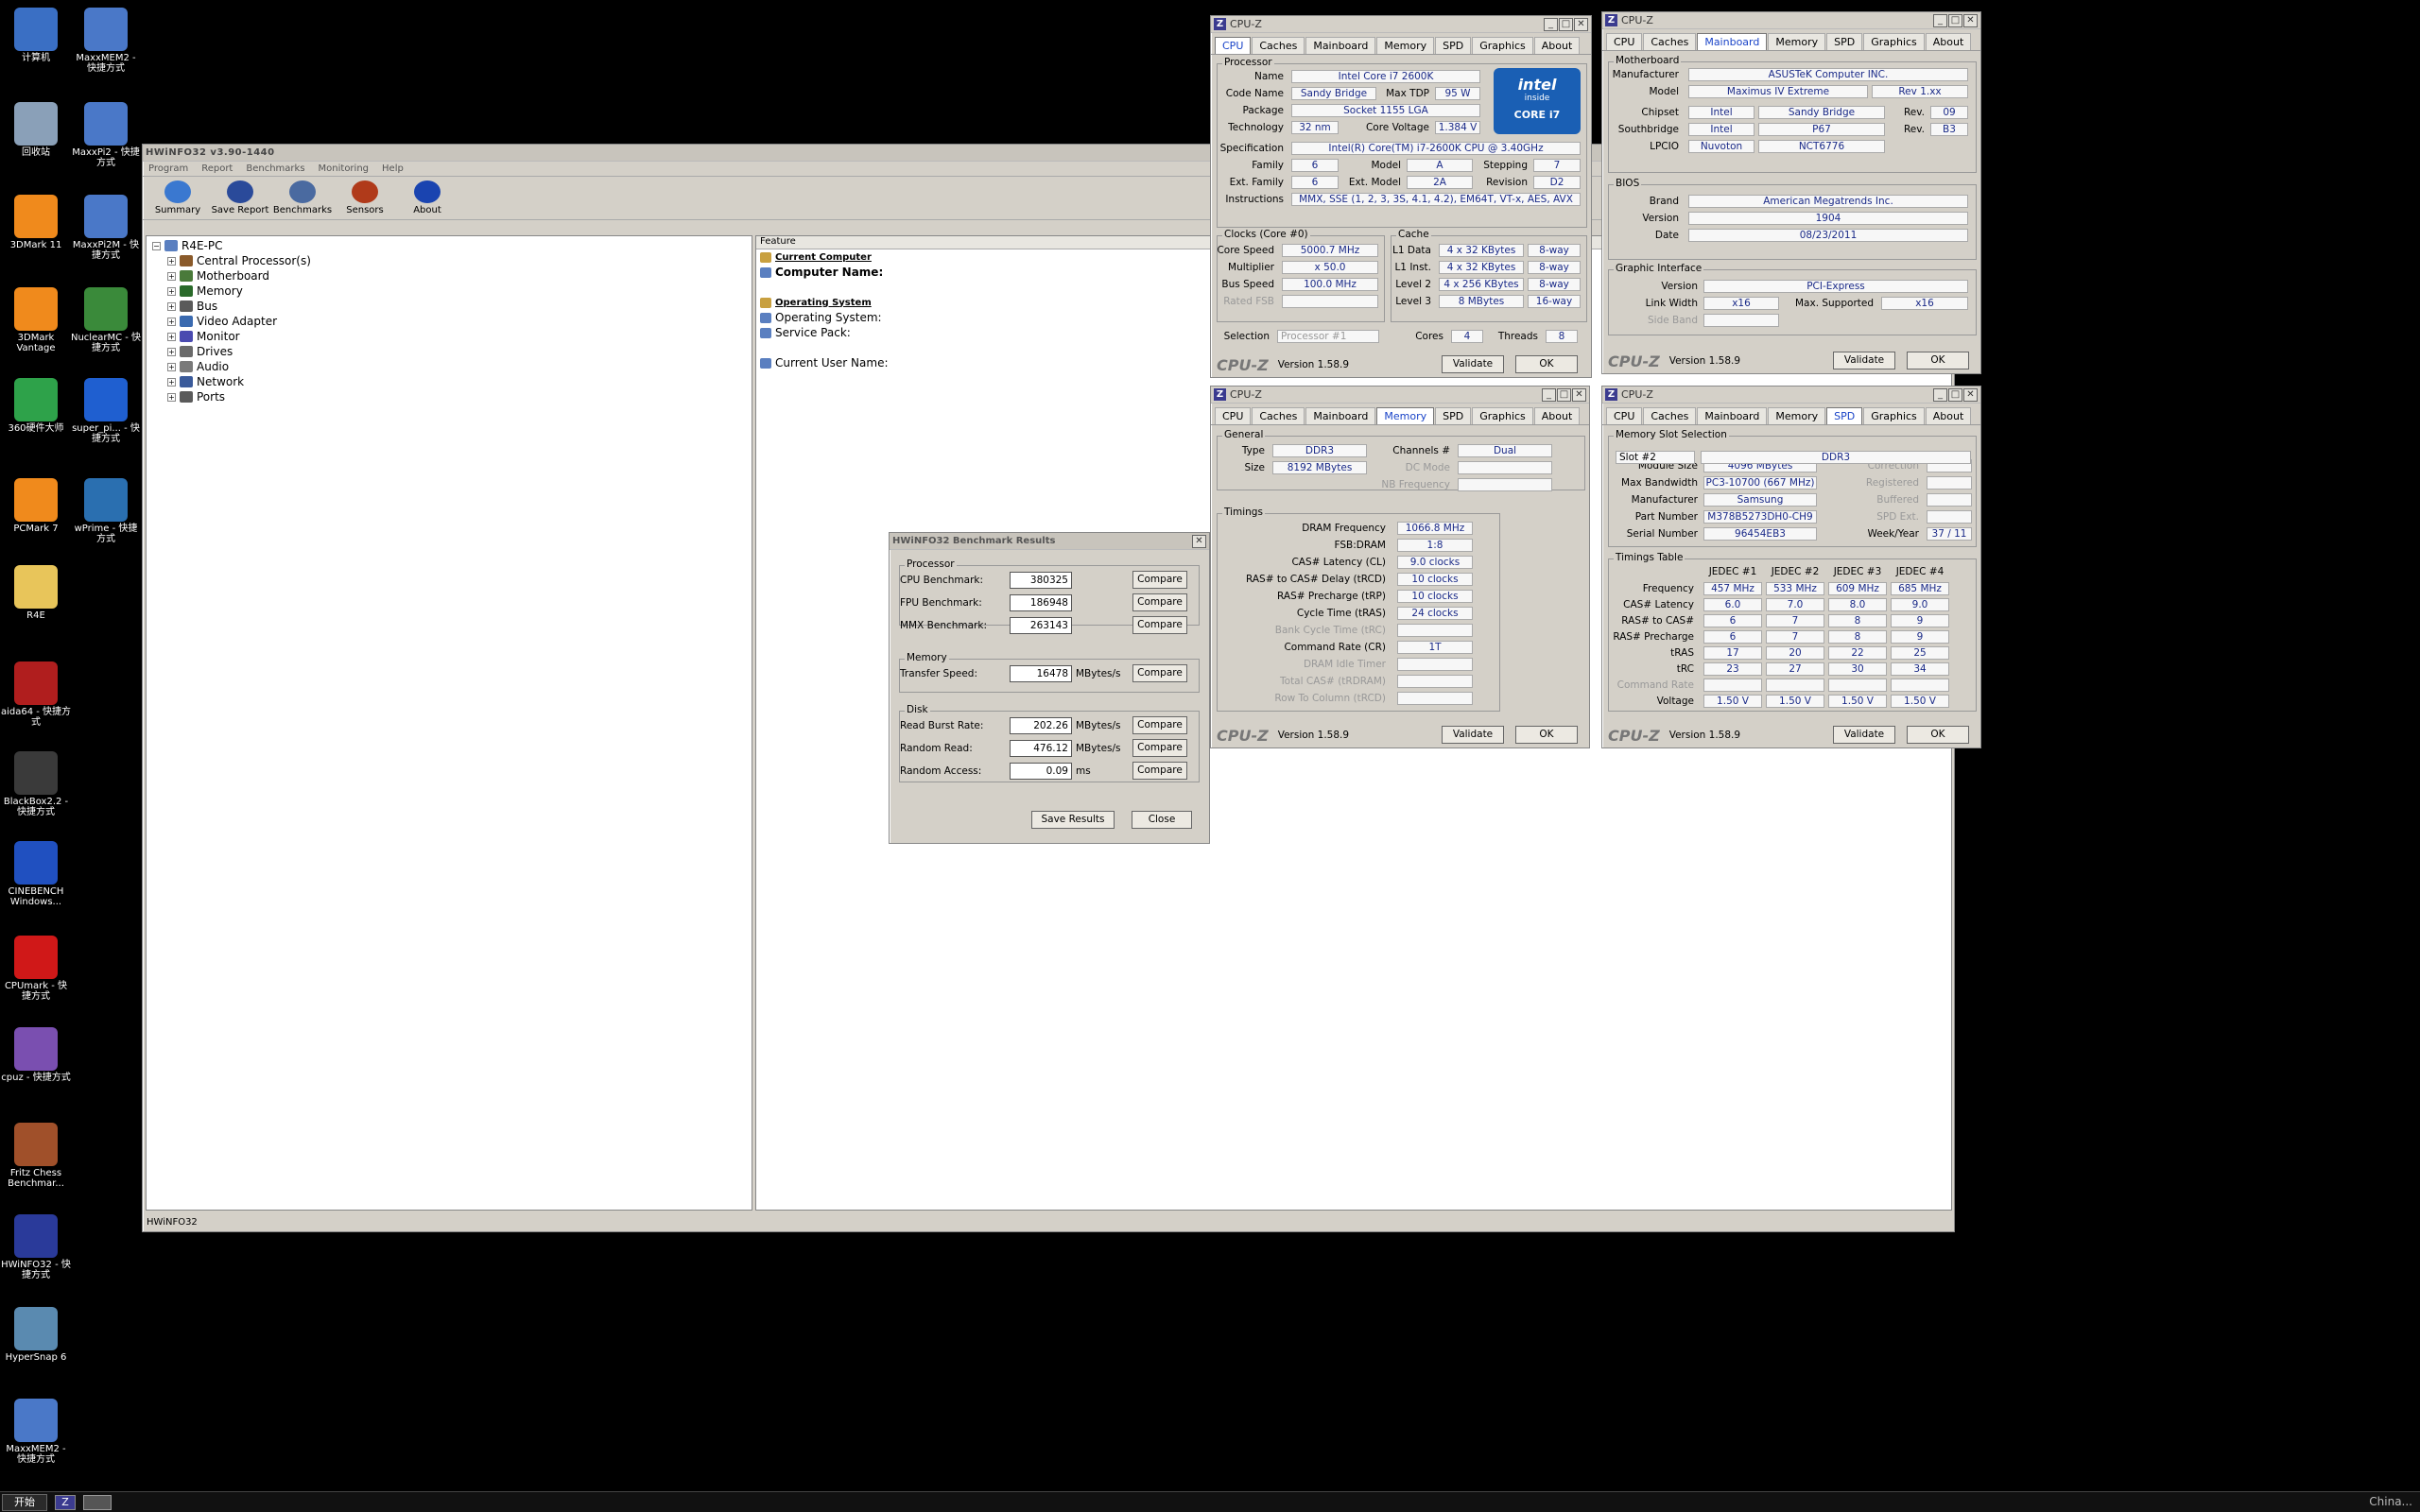  I want to click on desktop-icon: MaxxPi2 - 快捷方式, so click(106, 135).